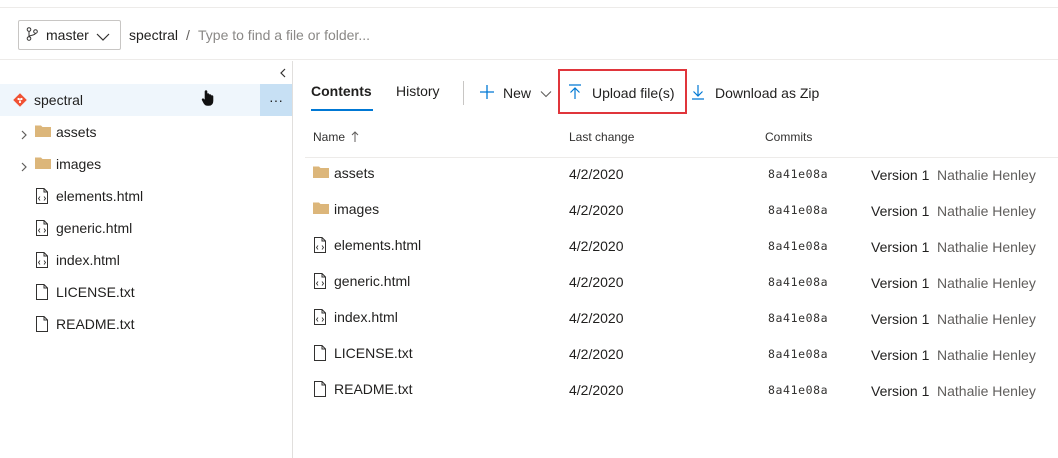 Image resolution: width=1058 pixels, height=458 pixels. Describe the element at coordinates (20, 101) in the screenshot. I see `git-repo-icon` at that location.